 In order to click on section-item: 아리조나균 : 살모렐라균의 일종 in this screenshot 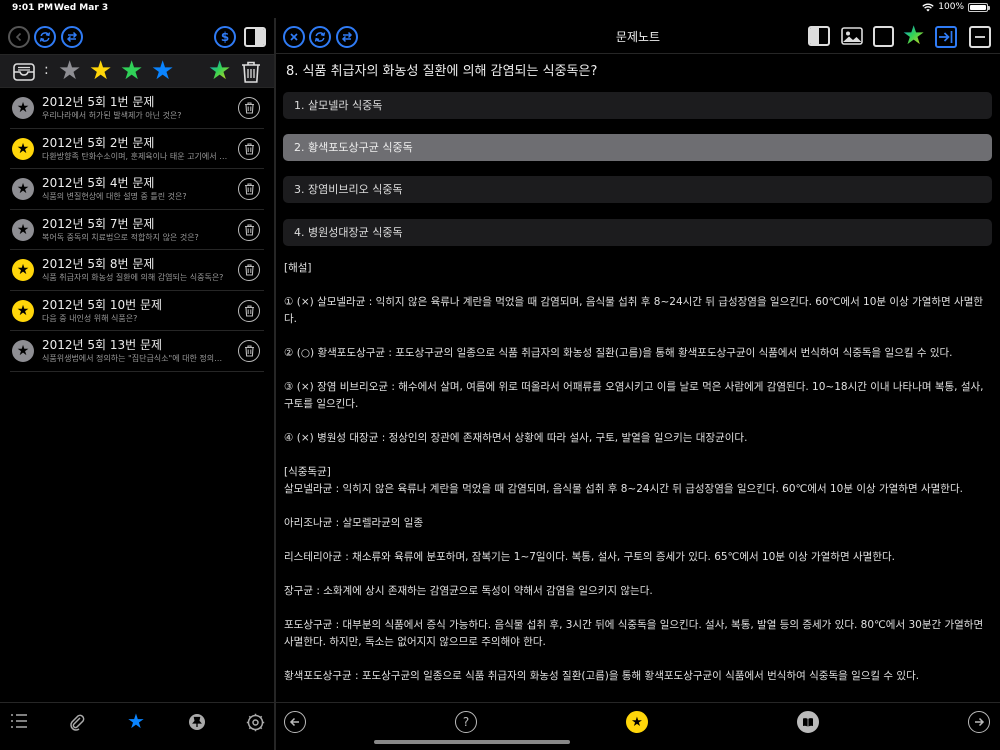, I will do `click(354, 523)`.